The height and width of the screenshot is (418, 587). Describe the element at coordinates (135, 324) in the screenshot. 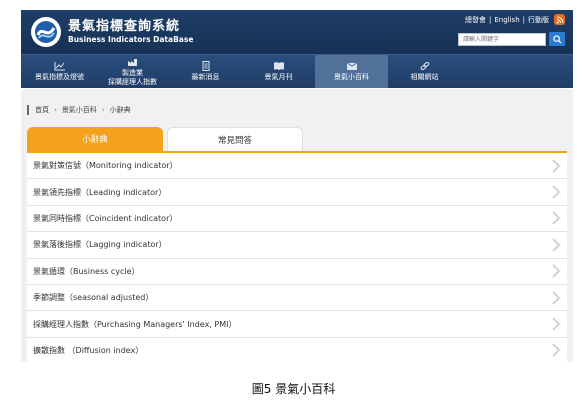

I see `list-item-label: 採購經理人指數（Purchasing Managers' Index, PMI）` at that location.